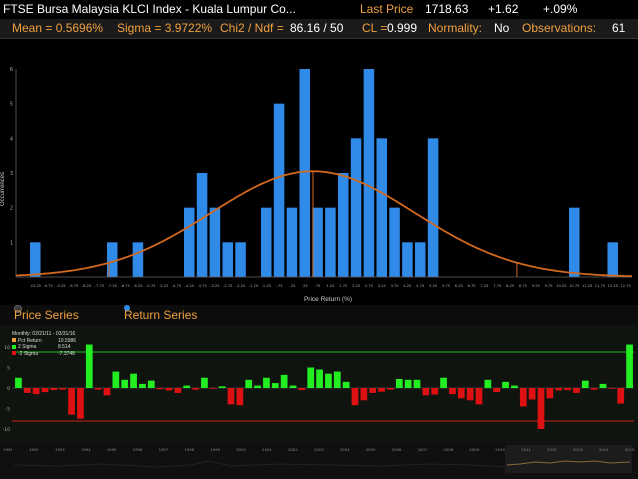  Describe the element at coordinates (536, 286) in the screenshot. I see `x-tick-label: 9.25` at that location.